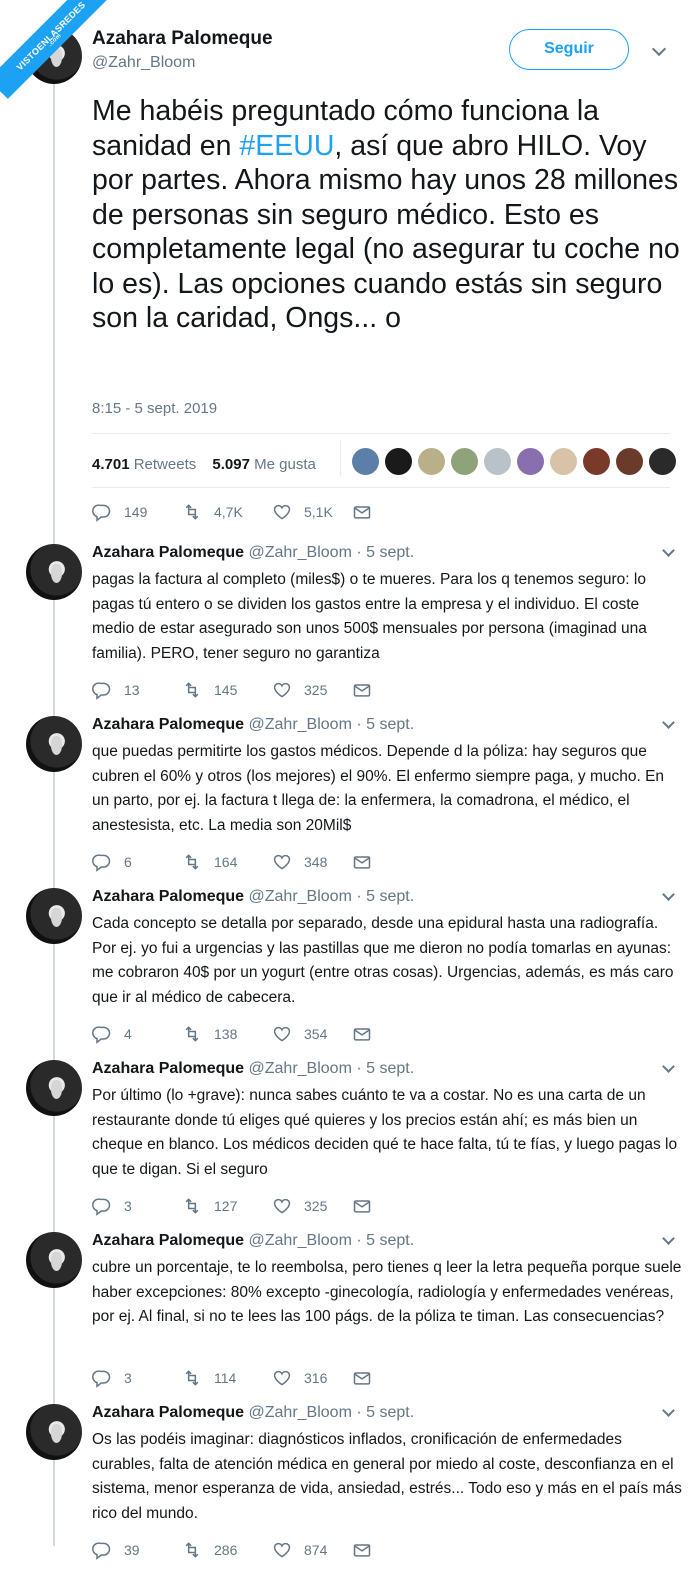  What do you see at coordinates (226, 1206) in the screenshot?
I see `retweet-count: 127` at bounding box center [226, 1206].